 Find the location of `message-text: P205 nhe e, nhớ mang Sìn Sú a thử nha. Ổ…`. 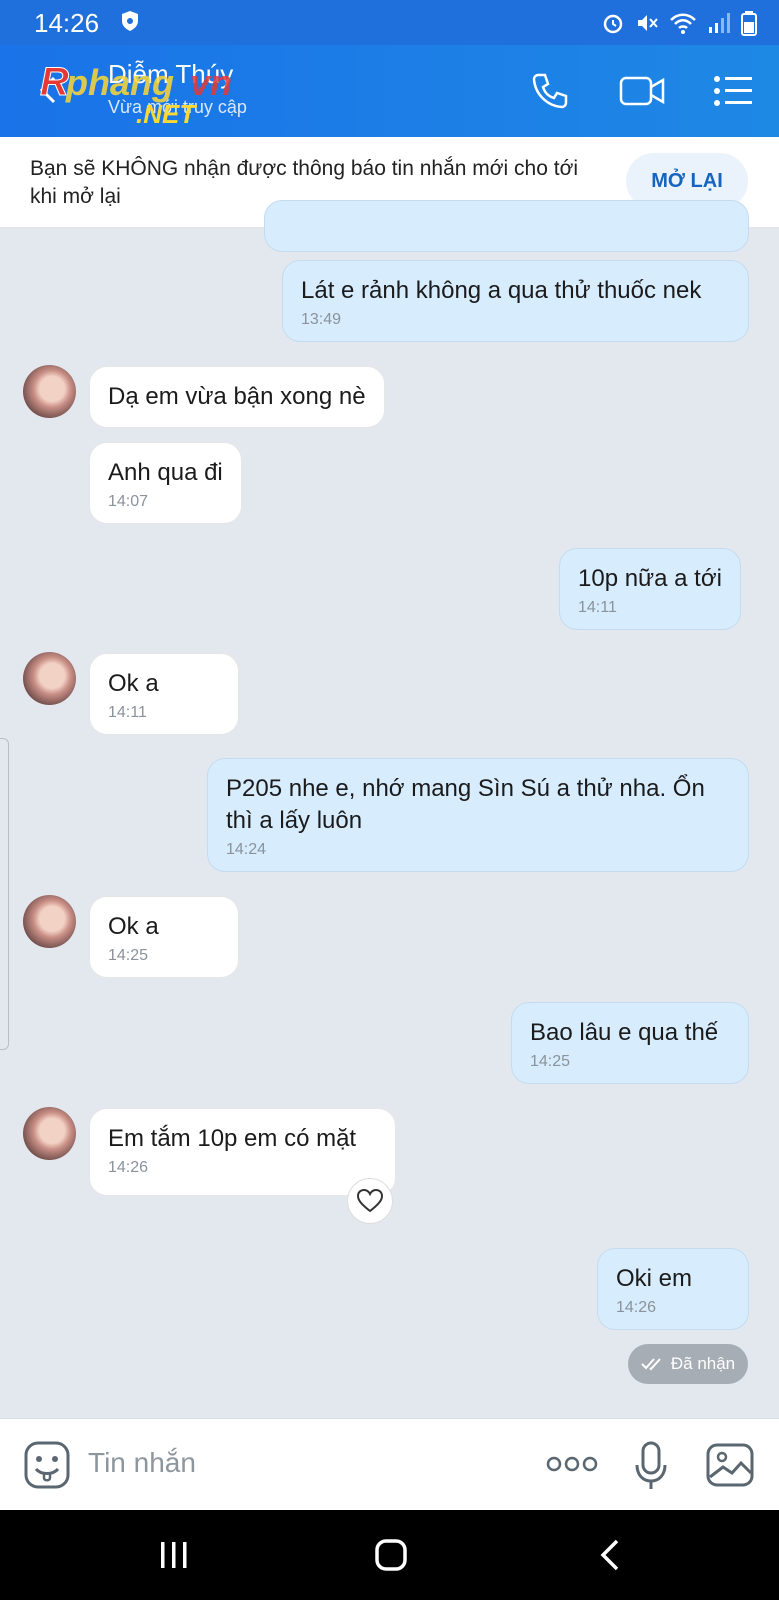

message-text: P205 nhe e, nhớ mang Sìn Sú a thử nha. Ổ… is located at coordinates (465, 804).